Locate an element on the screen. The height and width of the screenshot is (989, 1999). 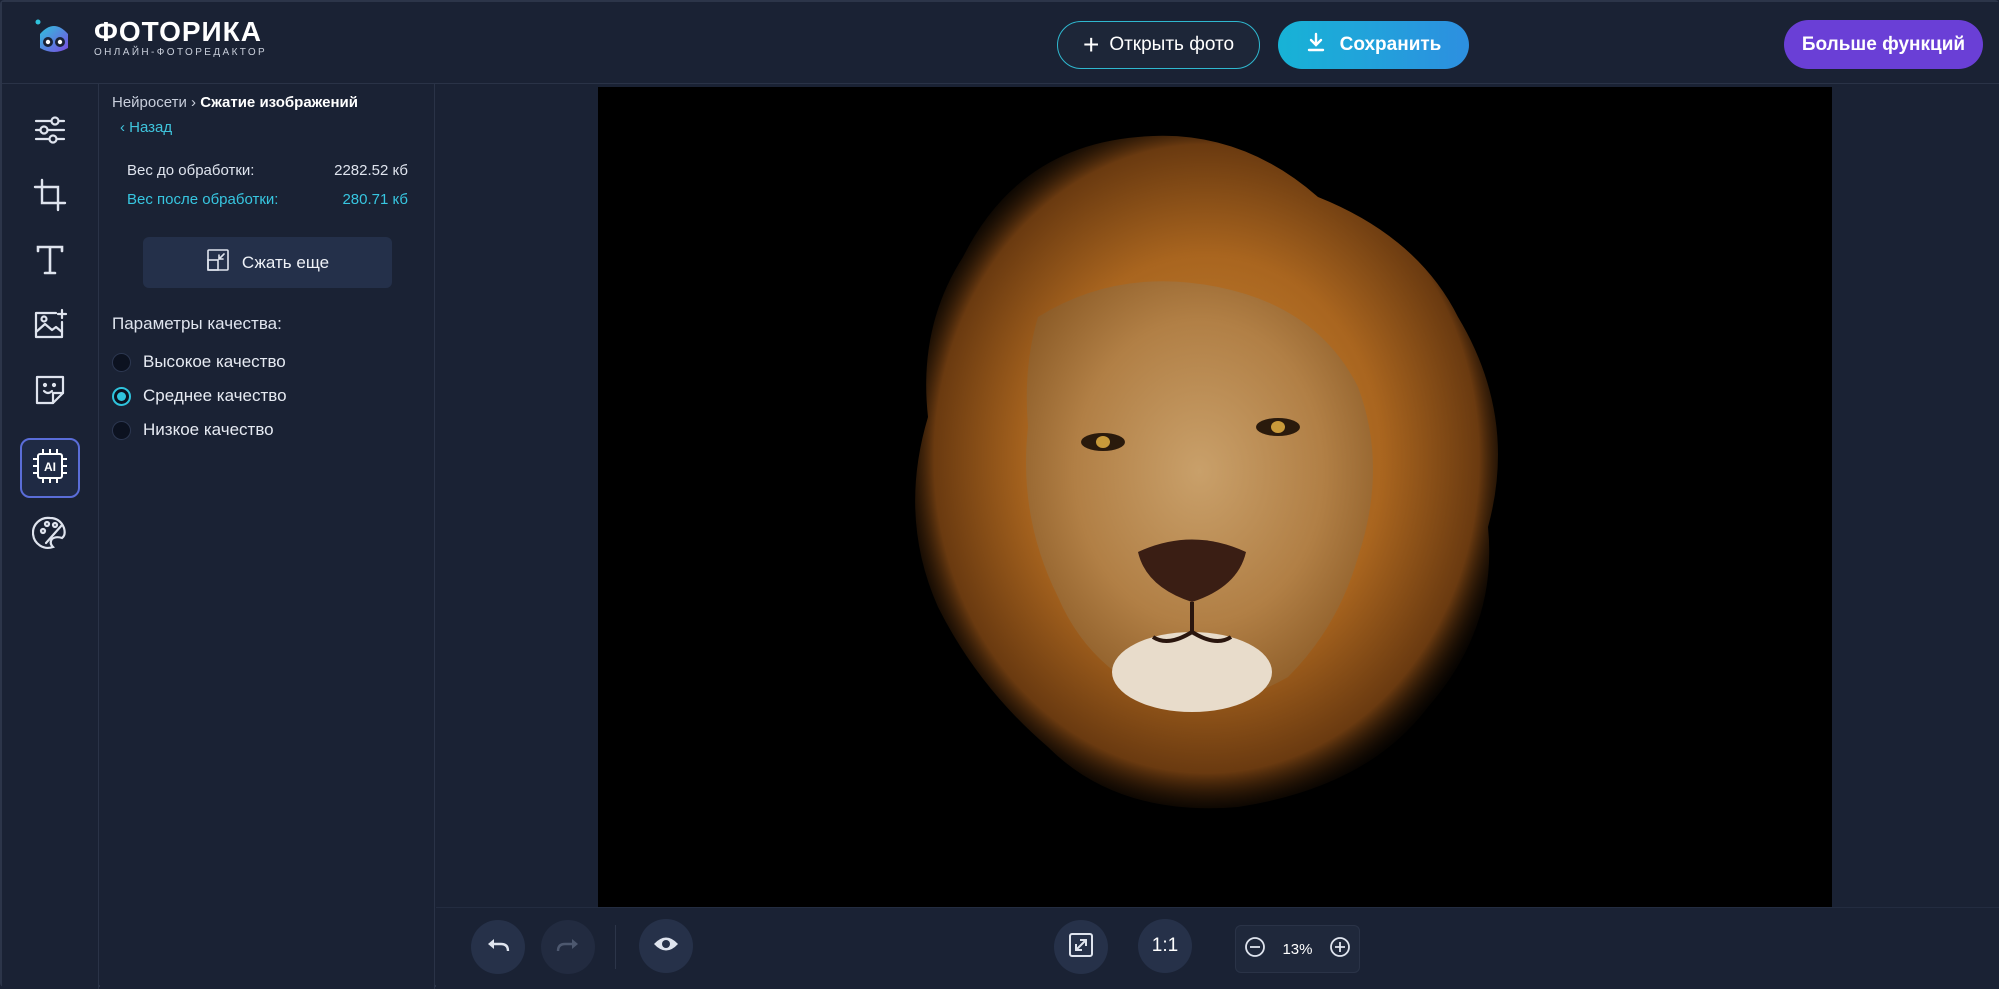
quality-option-label: Низкое качество is located at coordinates (208, 429).